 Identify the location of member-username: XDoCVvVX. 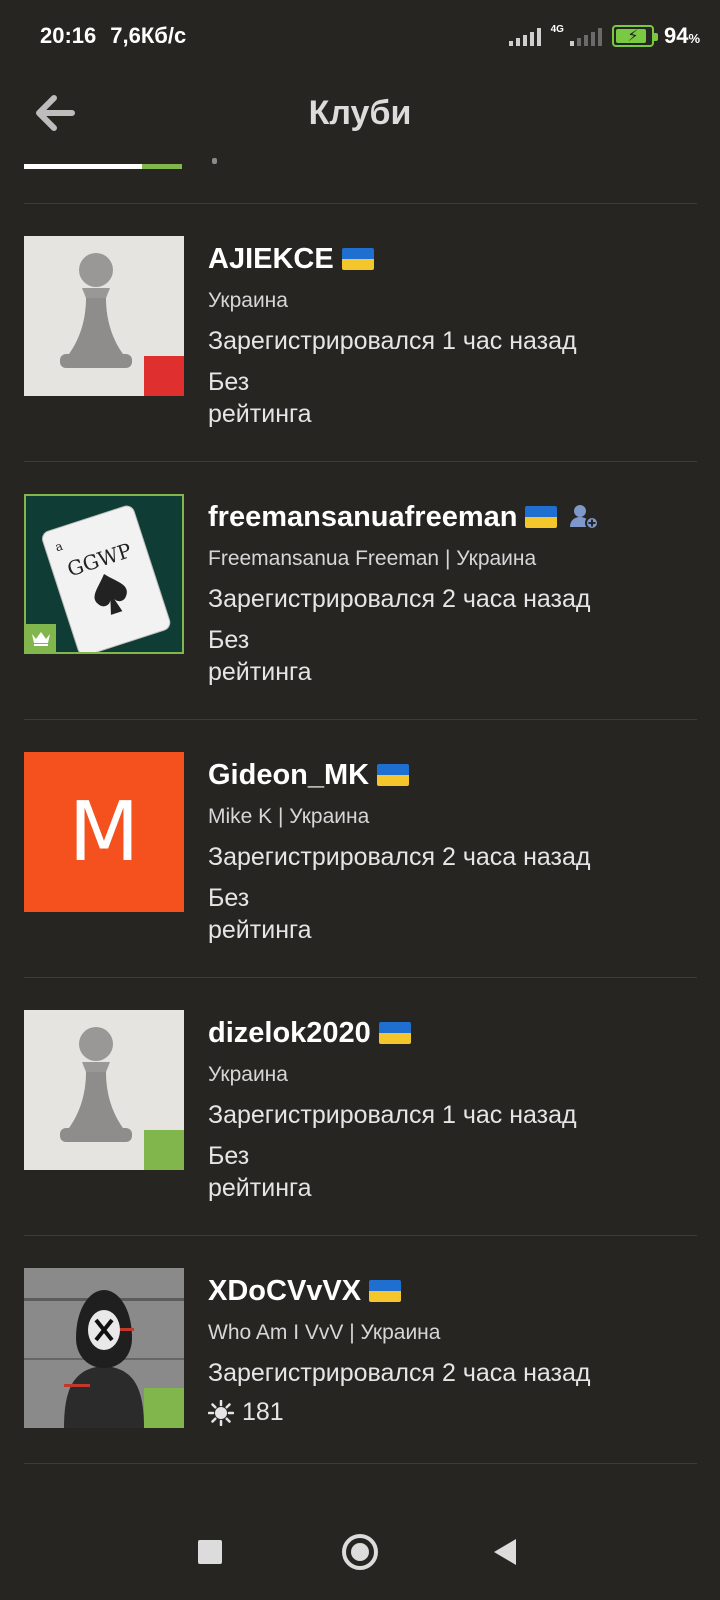
(284, 1291).